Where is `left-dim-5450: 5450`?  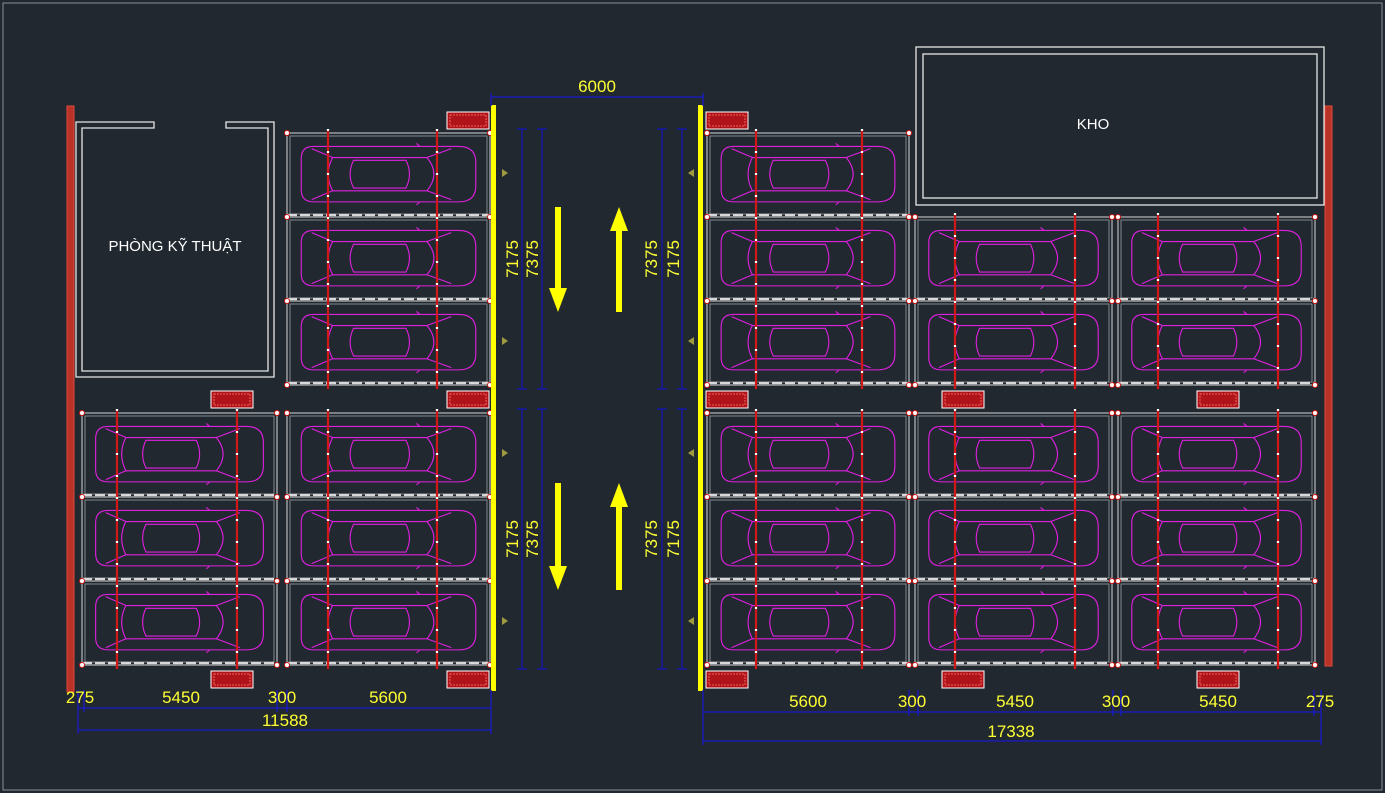
left-dim-5450: 5450 is located at coordinates (181, 697).